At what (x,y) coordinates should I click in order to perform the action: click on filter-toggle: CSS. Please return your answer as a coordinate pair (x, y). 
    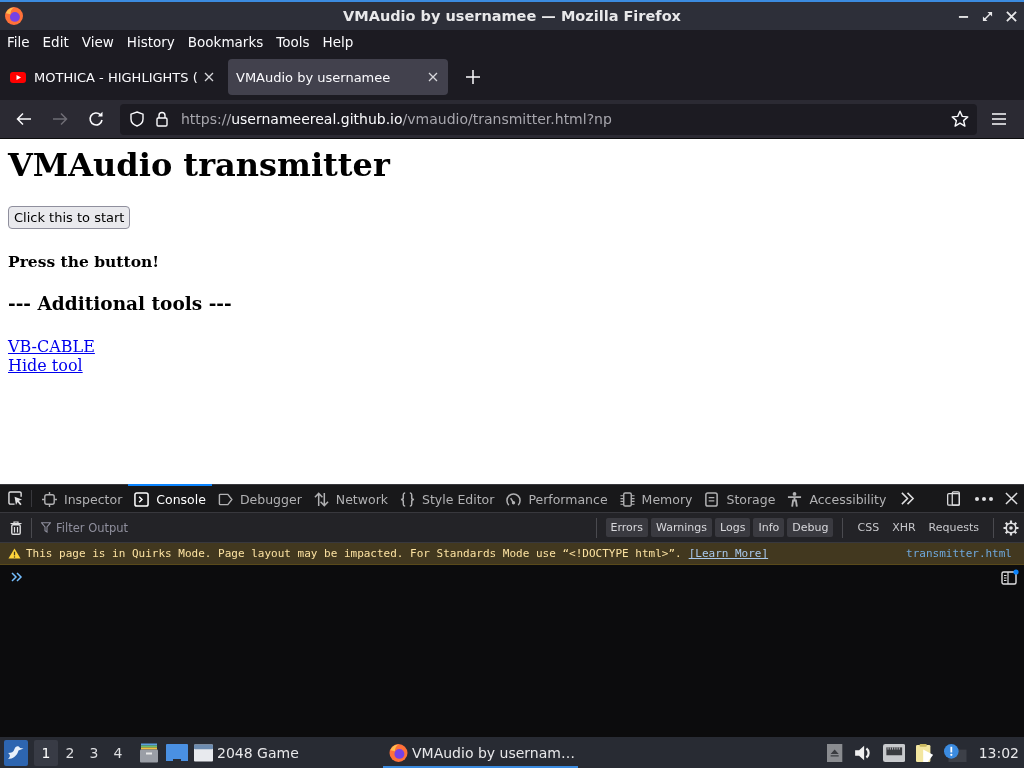
    Looking at the image, I should click on (868, 527).